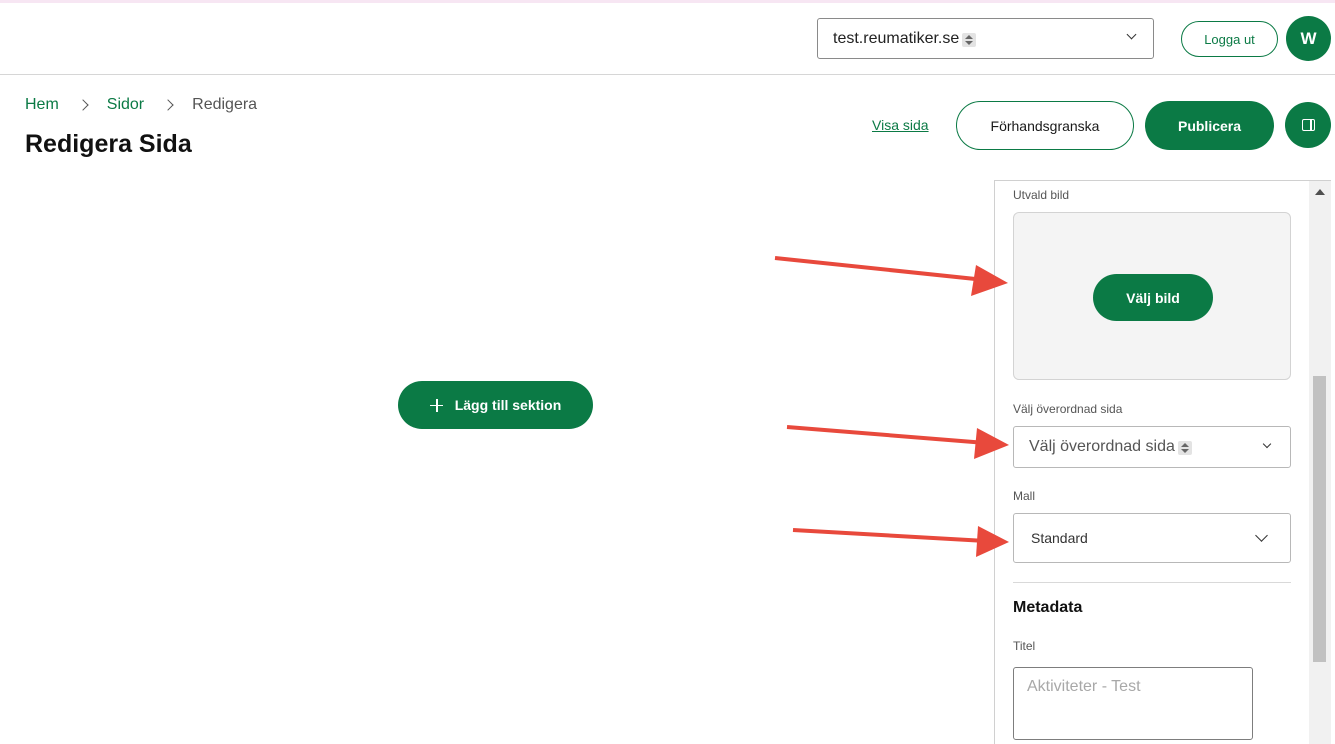 This screenshot has height=744, width=1335. Describe the element at coordinates (1229, 39) in the screenshot. I see `logout-button: Logga ut` at that location.